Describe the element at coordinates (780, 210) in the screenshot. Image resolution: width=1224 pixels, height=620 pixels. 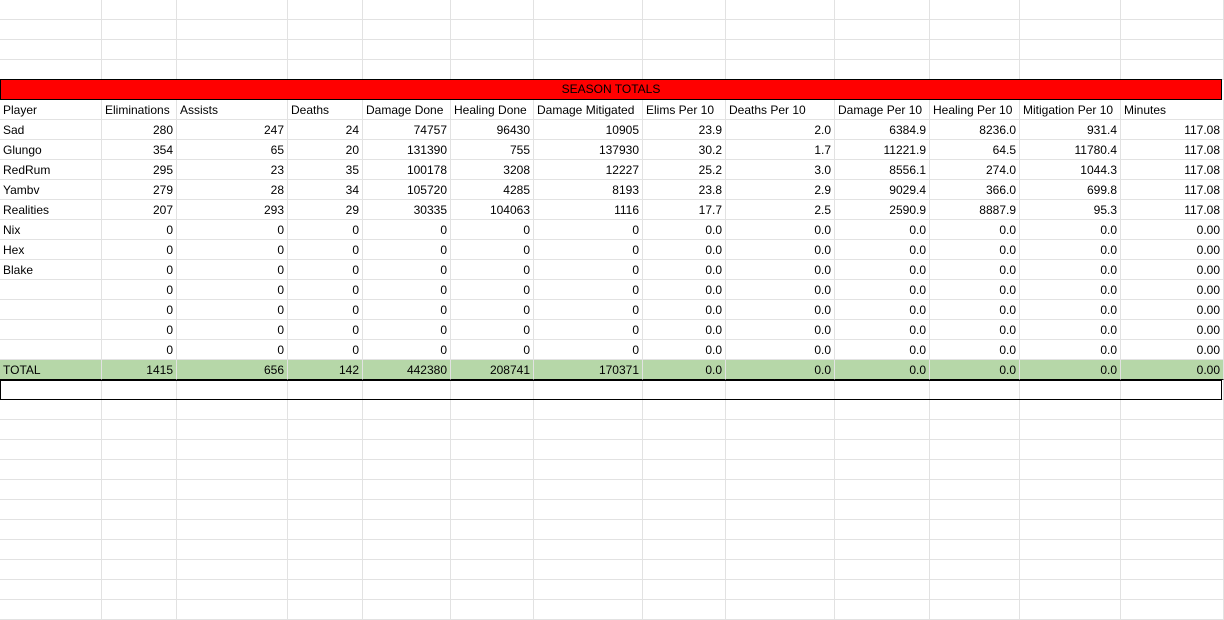
I see `stat-cell: 2.5` at that location.